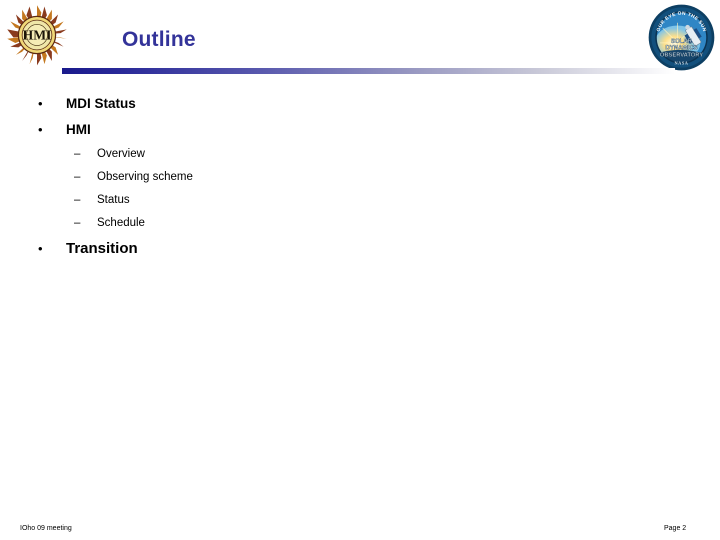 The height and width of the screenshot is (540, 720). I want to click on svg-text: SOLAR, so click(682, 42).